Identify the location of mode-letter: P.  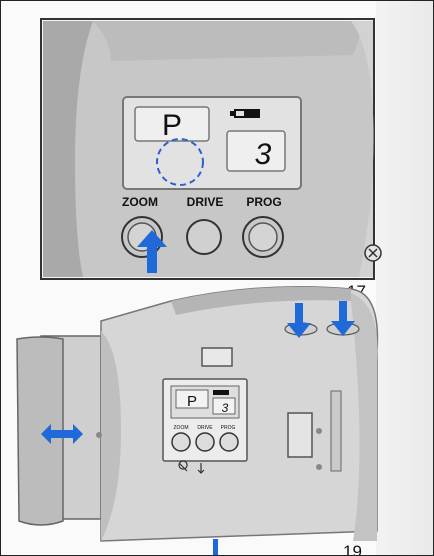
(172, 125).